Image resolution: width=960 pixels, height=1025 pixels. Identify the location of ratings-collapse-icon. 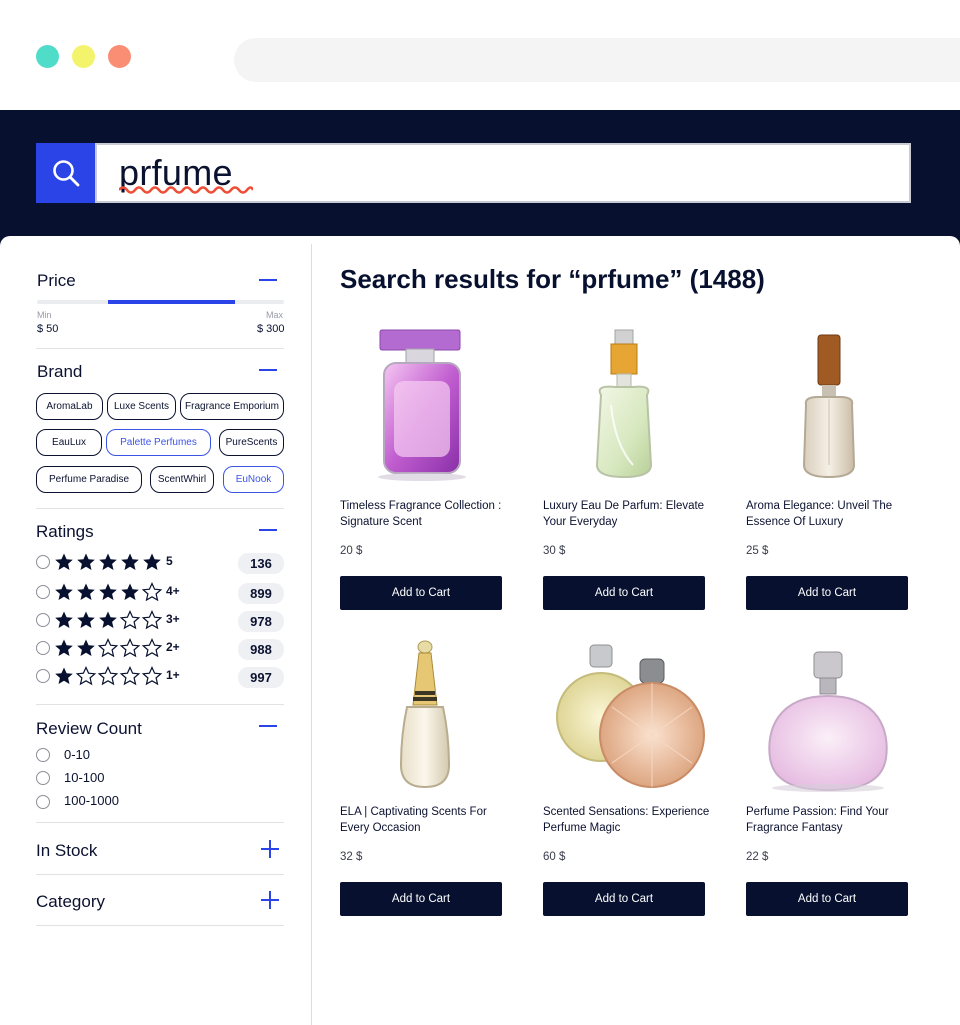
(268, 530).